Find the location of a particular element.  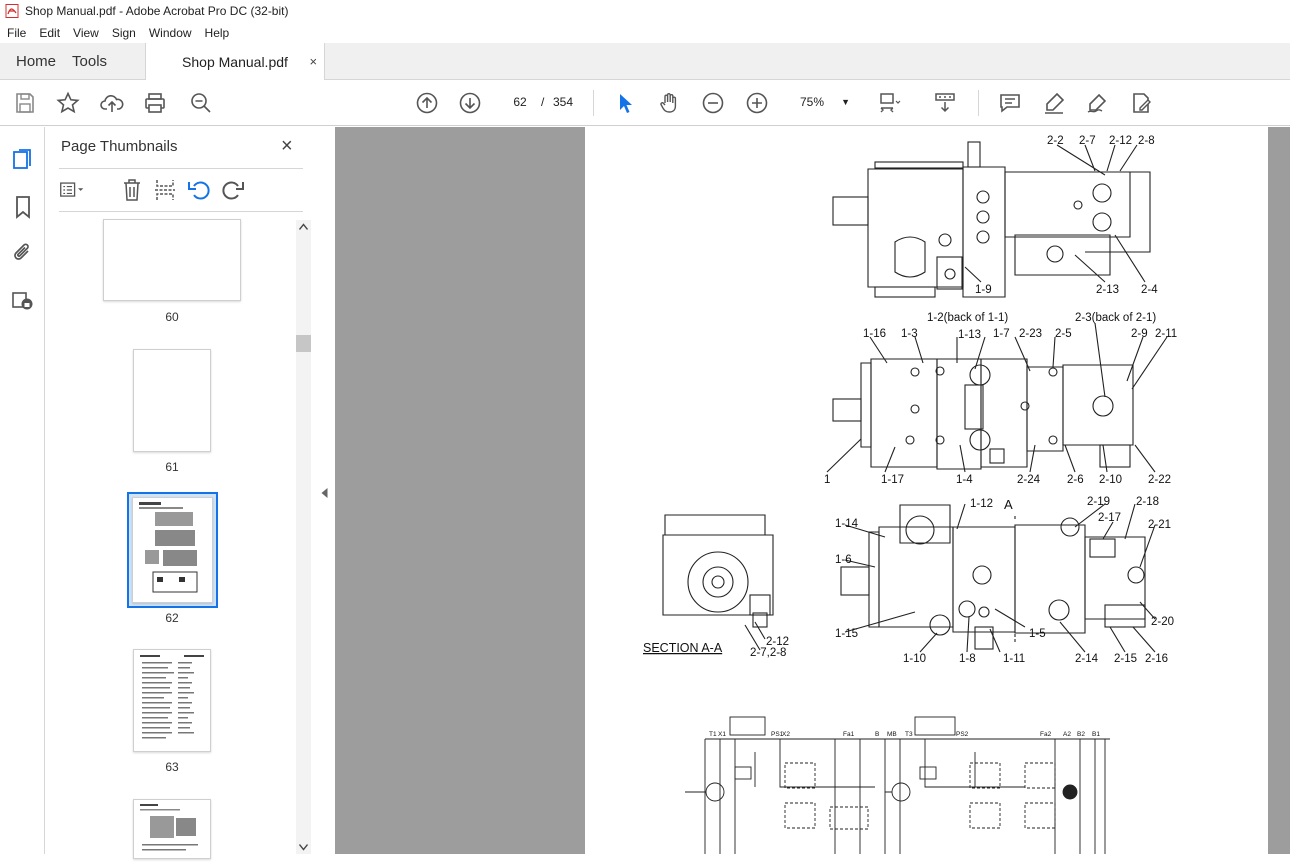

chevron-down-icon: ▼ is located at coordinates (845, 102).